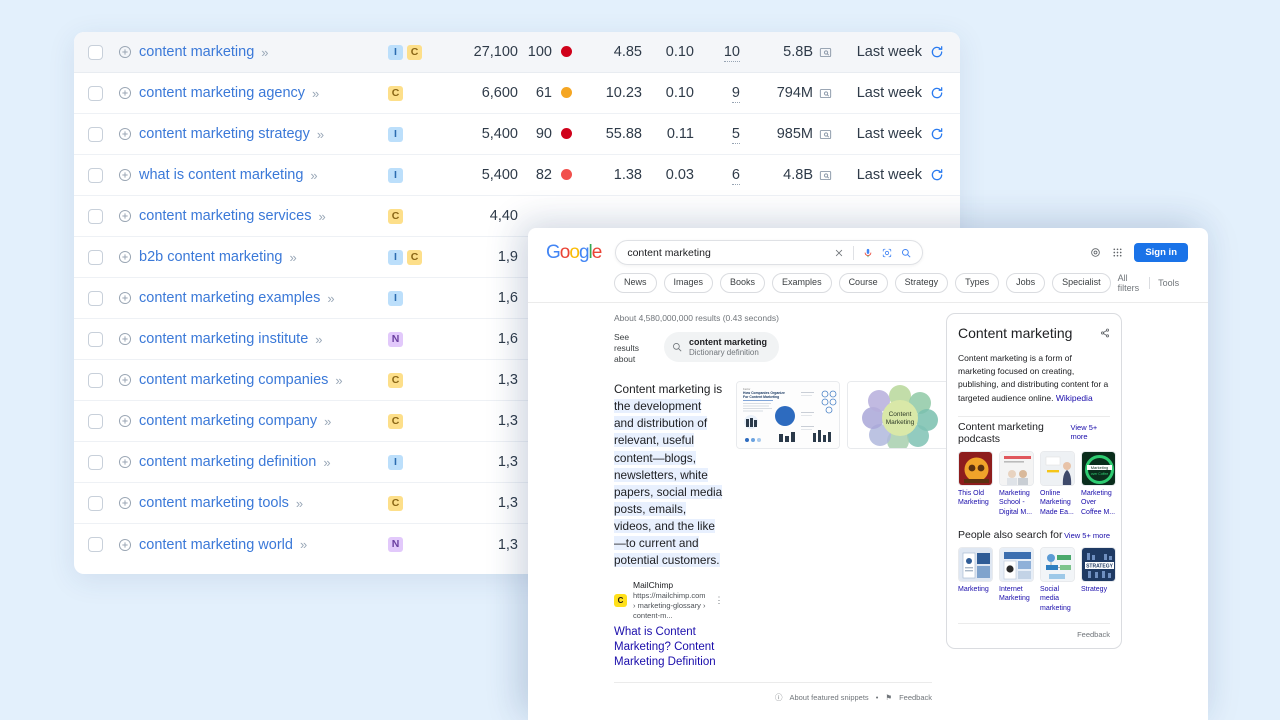  What do you see at coordinates (1161, 252) in the screenshot?
I see `sign-in-button: Sign in` at bounding box center [1161, 252].